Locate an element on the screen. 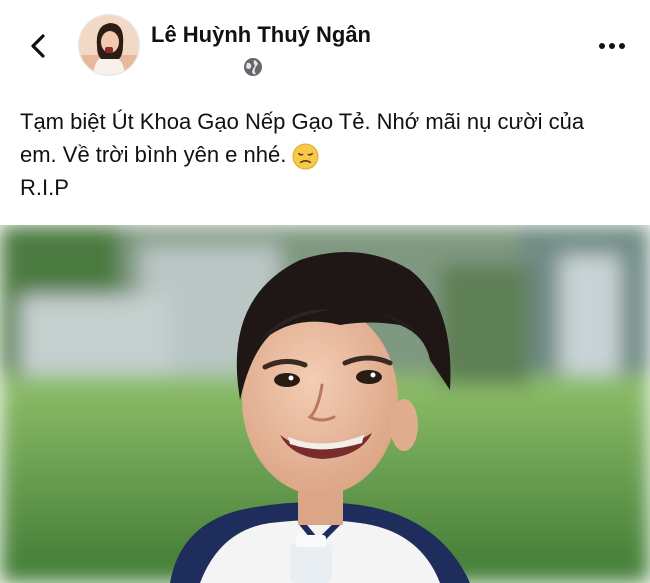 This screenshot has height=583, width=650. globe-icon is located at coordinates (253, 67).